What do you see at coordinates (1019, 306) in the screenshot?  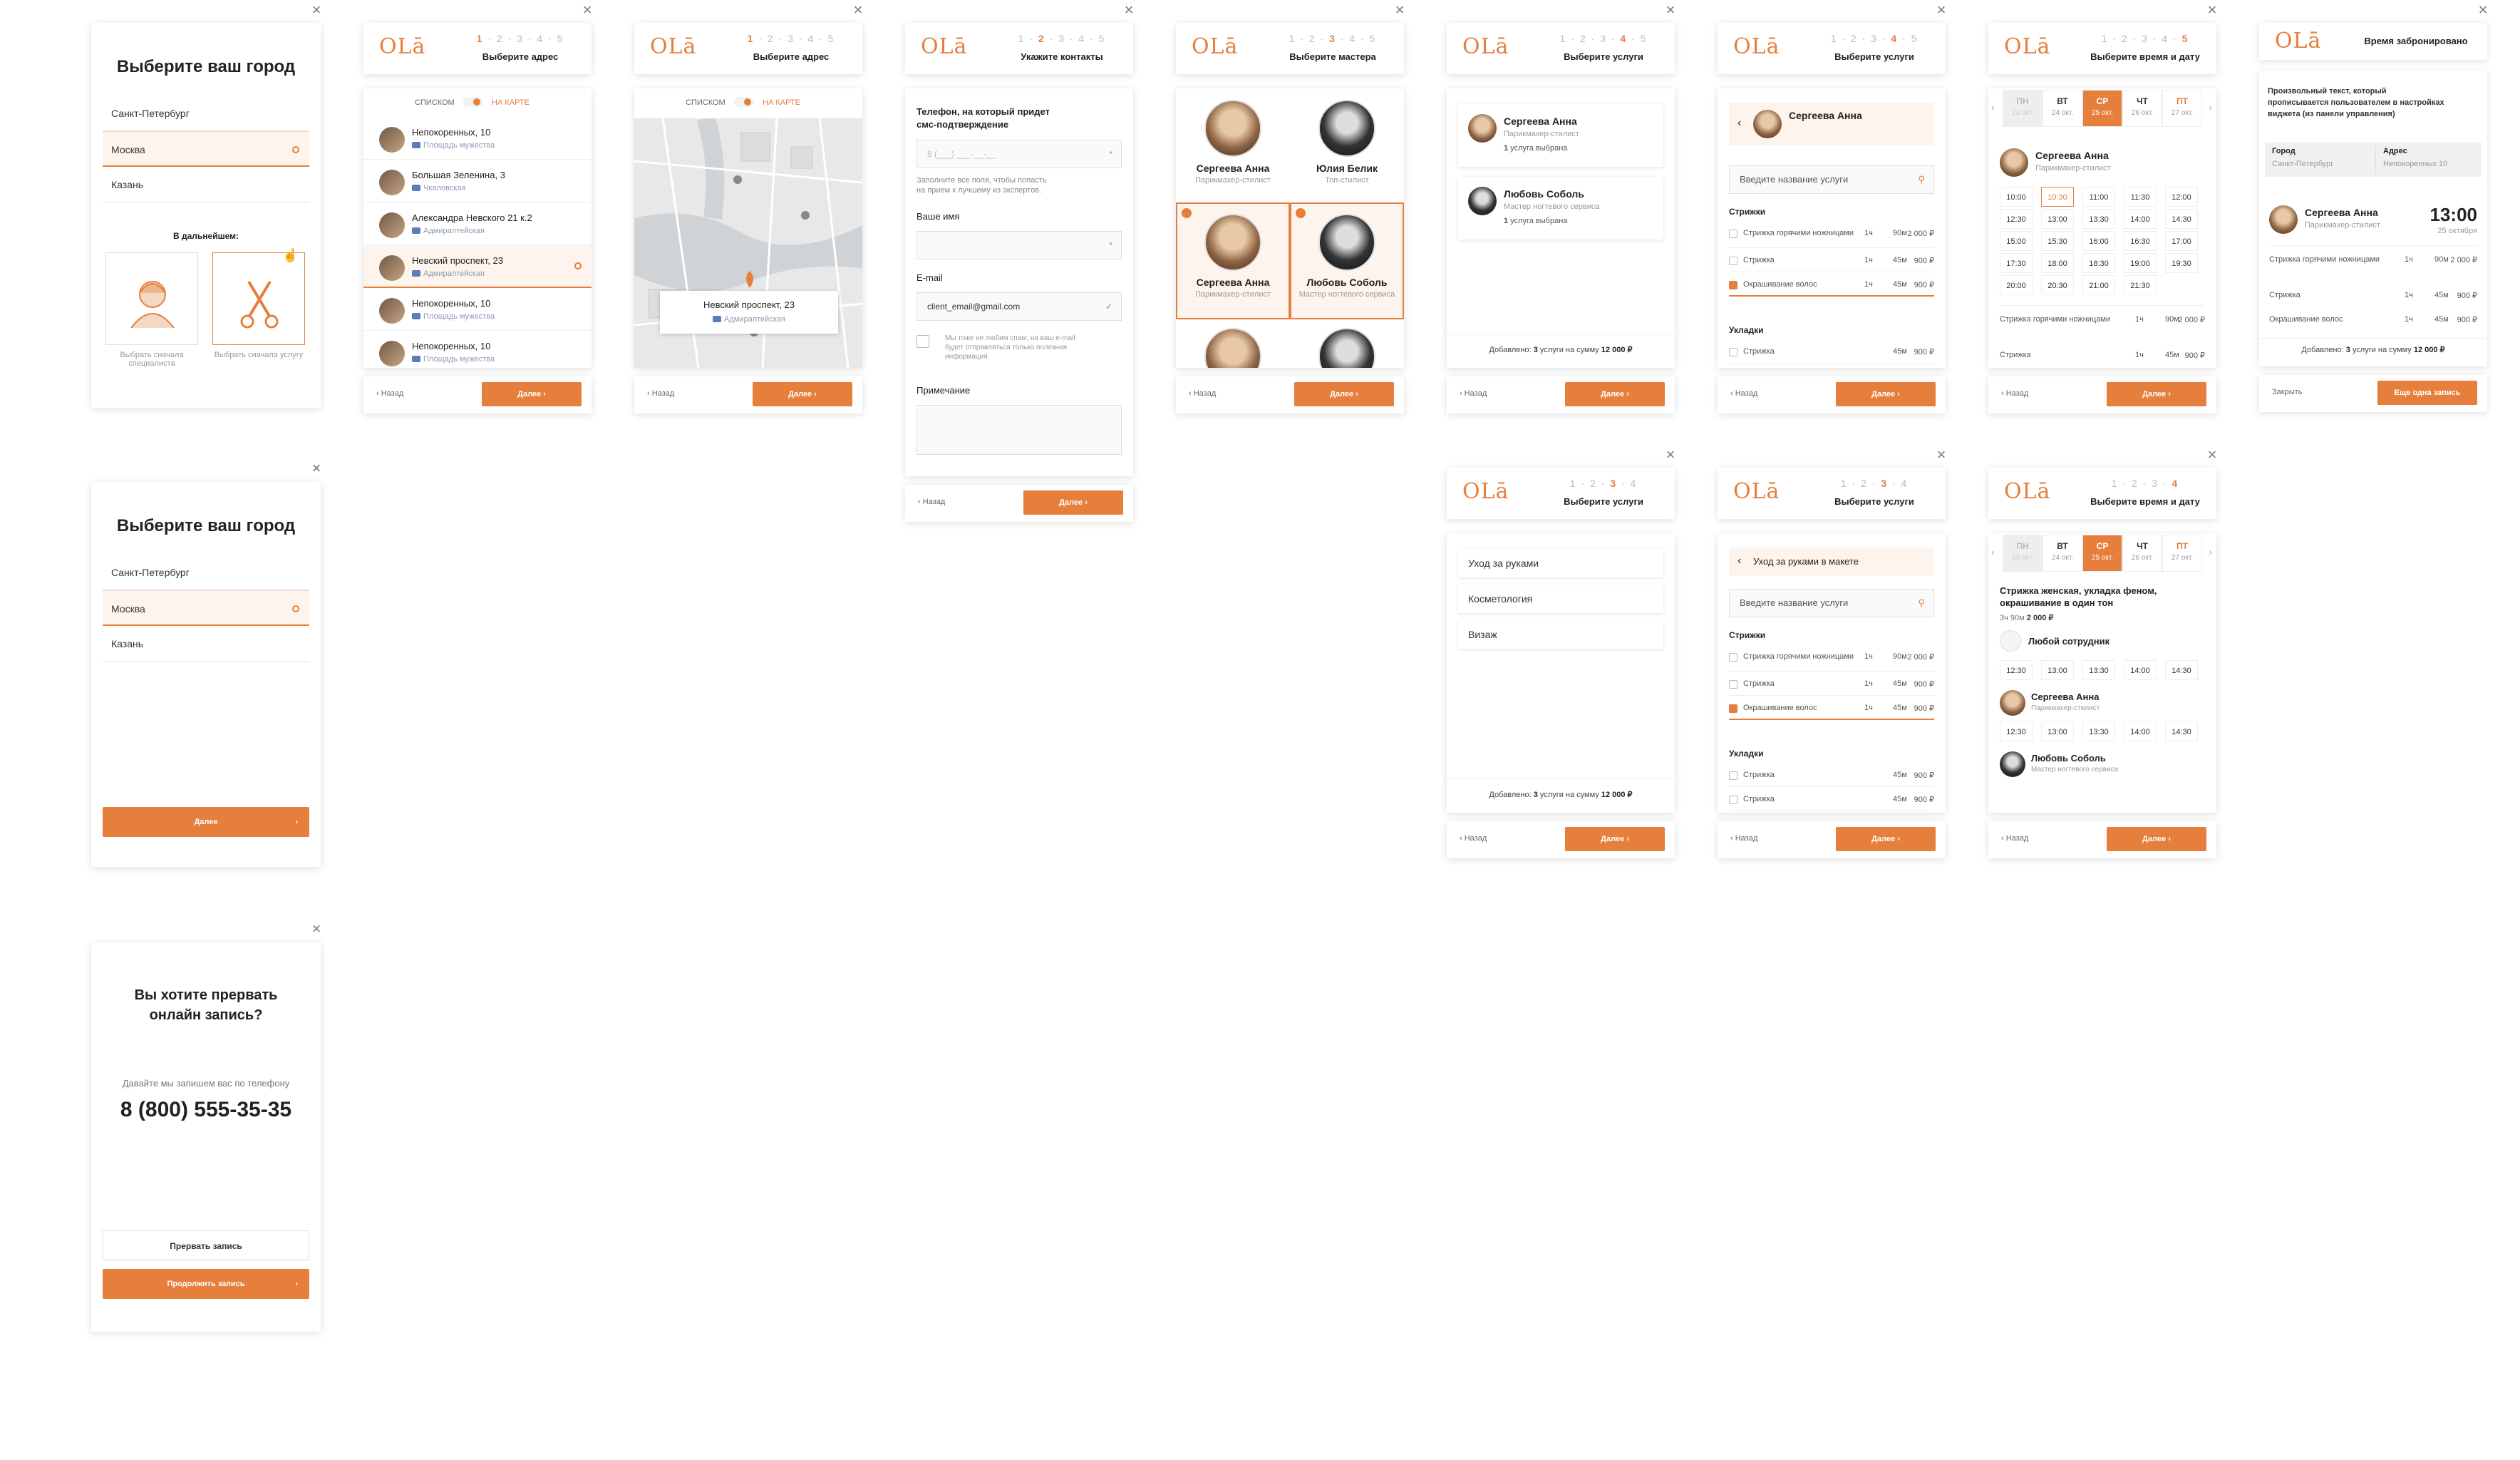 I see `email-field: client_email@gmail.com ✓` at bounding box center [1019, 306].